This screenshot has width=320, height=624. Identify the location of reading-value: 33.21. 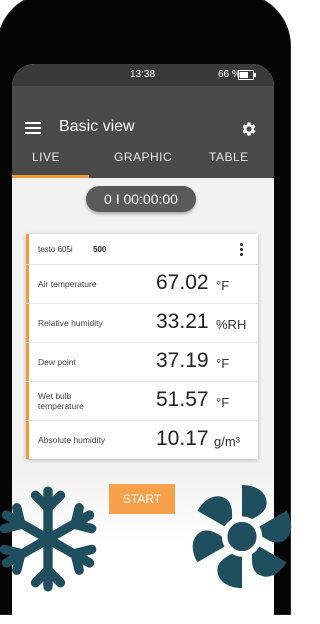
(182, 321).